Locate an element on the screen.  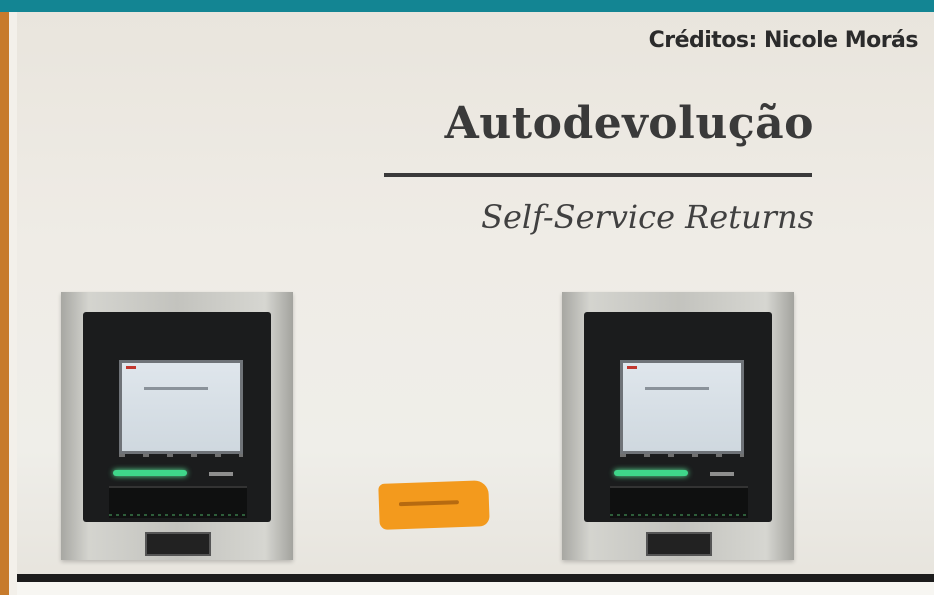
return-kiosk-left is located at coordinates (177, 426).